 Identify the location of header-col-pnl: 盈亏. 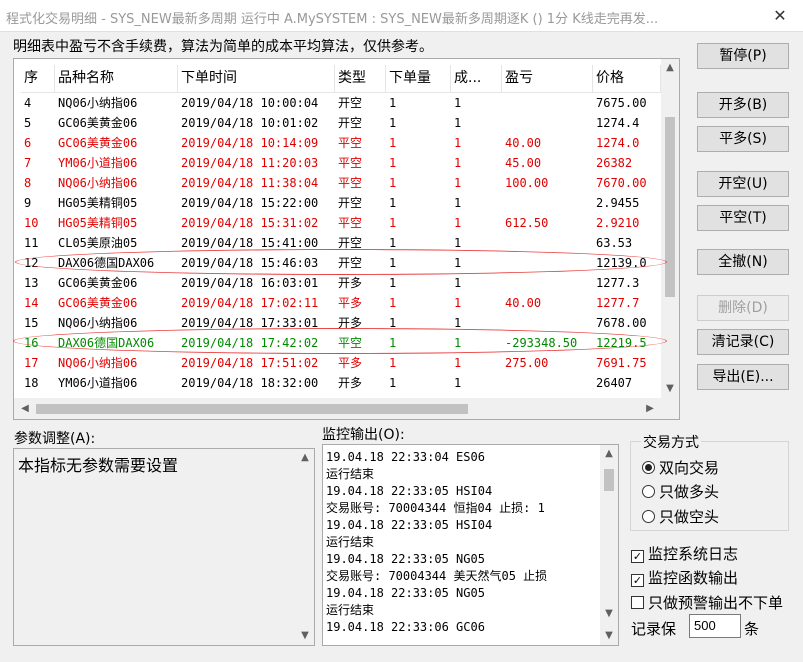
(547, 79).